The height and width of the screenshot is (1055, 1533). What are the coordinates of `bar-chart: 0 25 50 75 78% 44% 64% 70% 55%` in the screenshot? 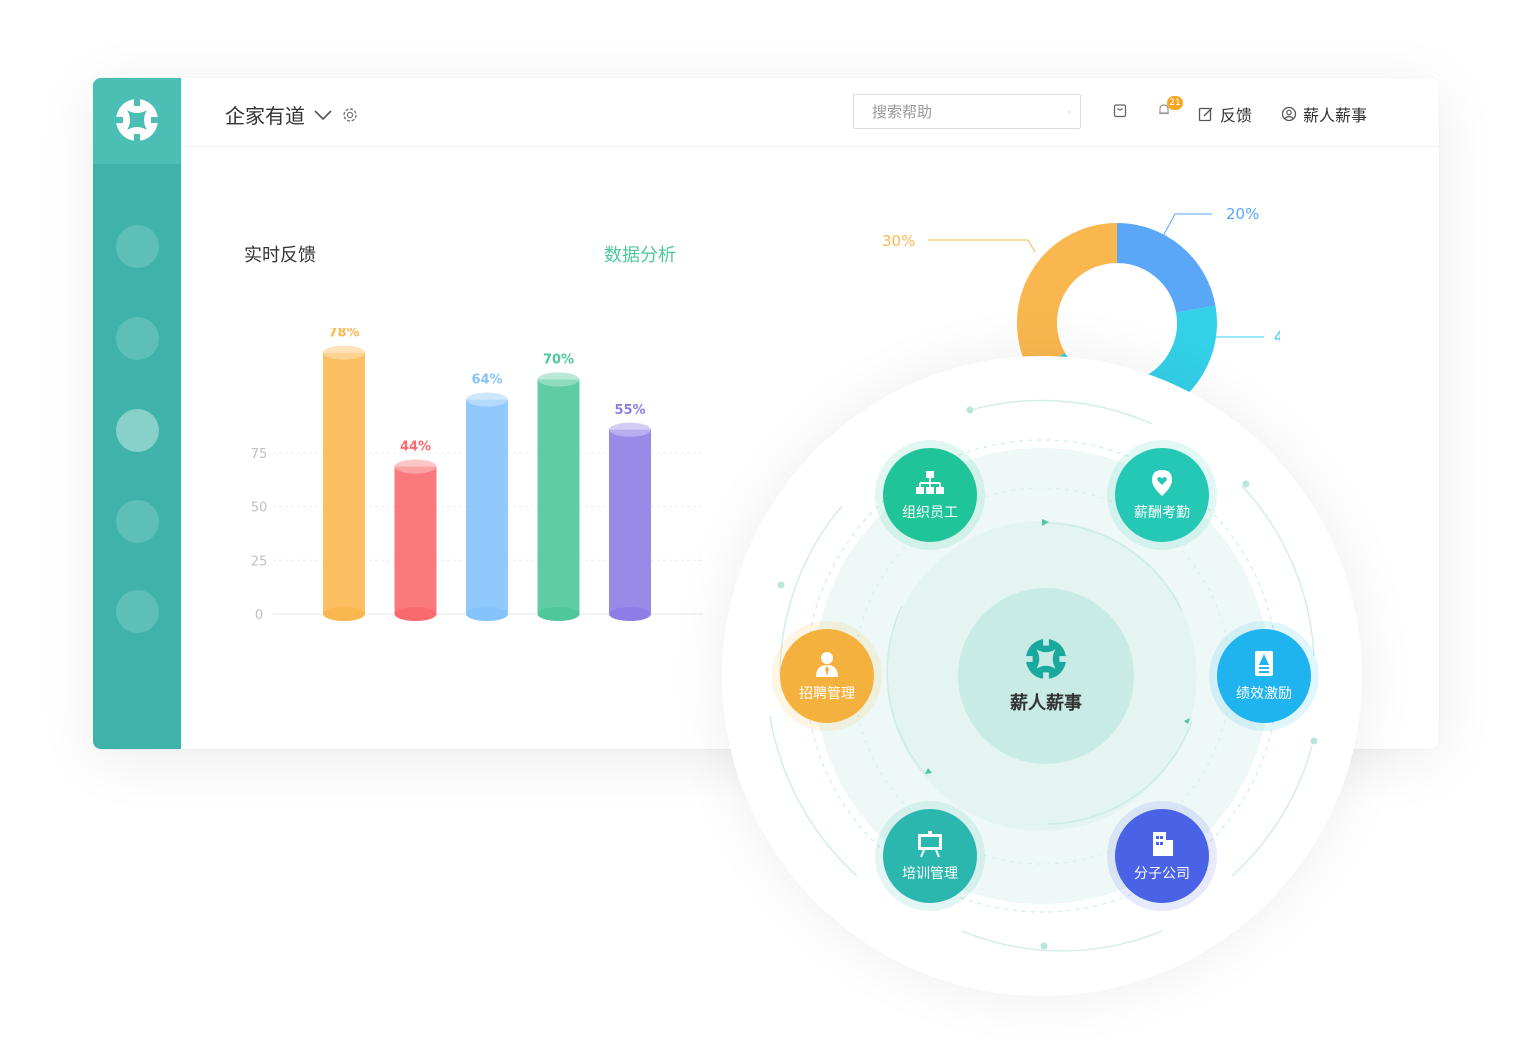 It's located at (477, 475).